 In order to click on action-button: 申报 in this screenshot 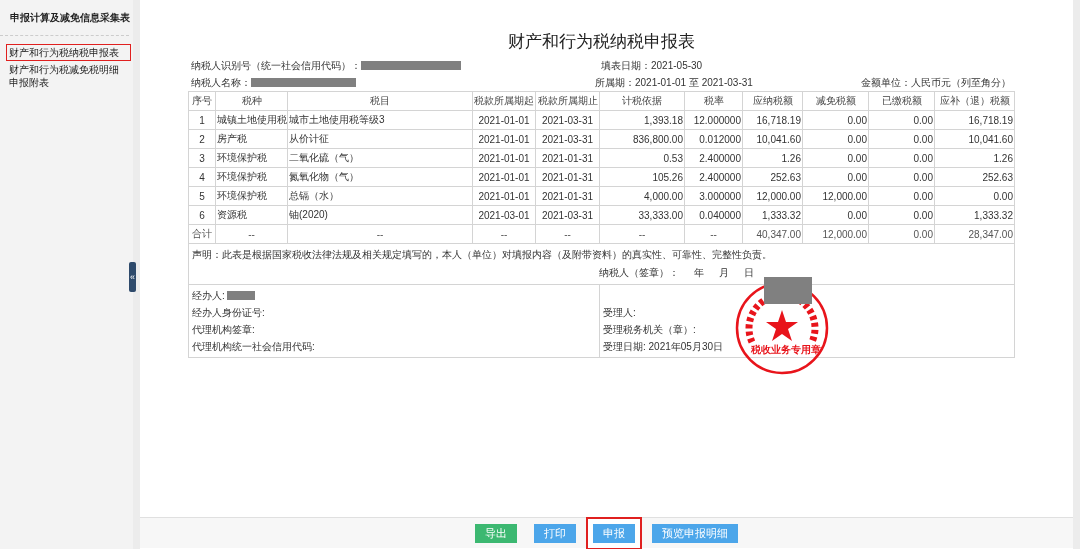, I will do `click(614, 532)`.